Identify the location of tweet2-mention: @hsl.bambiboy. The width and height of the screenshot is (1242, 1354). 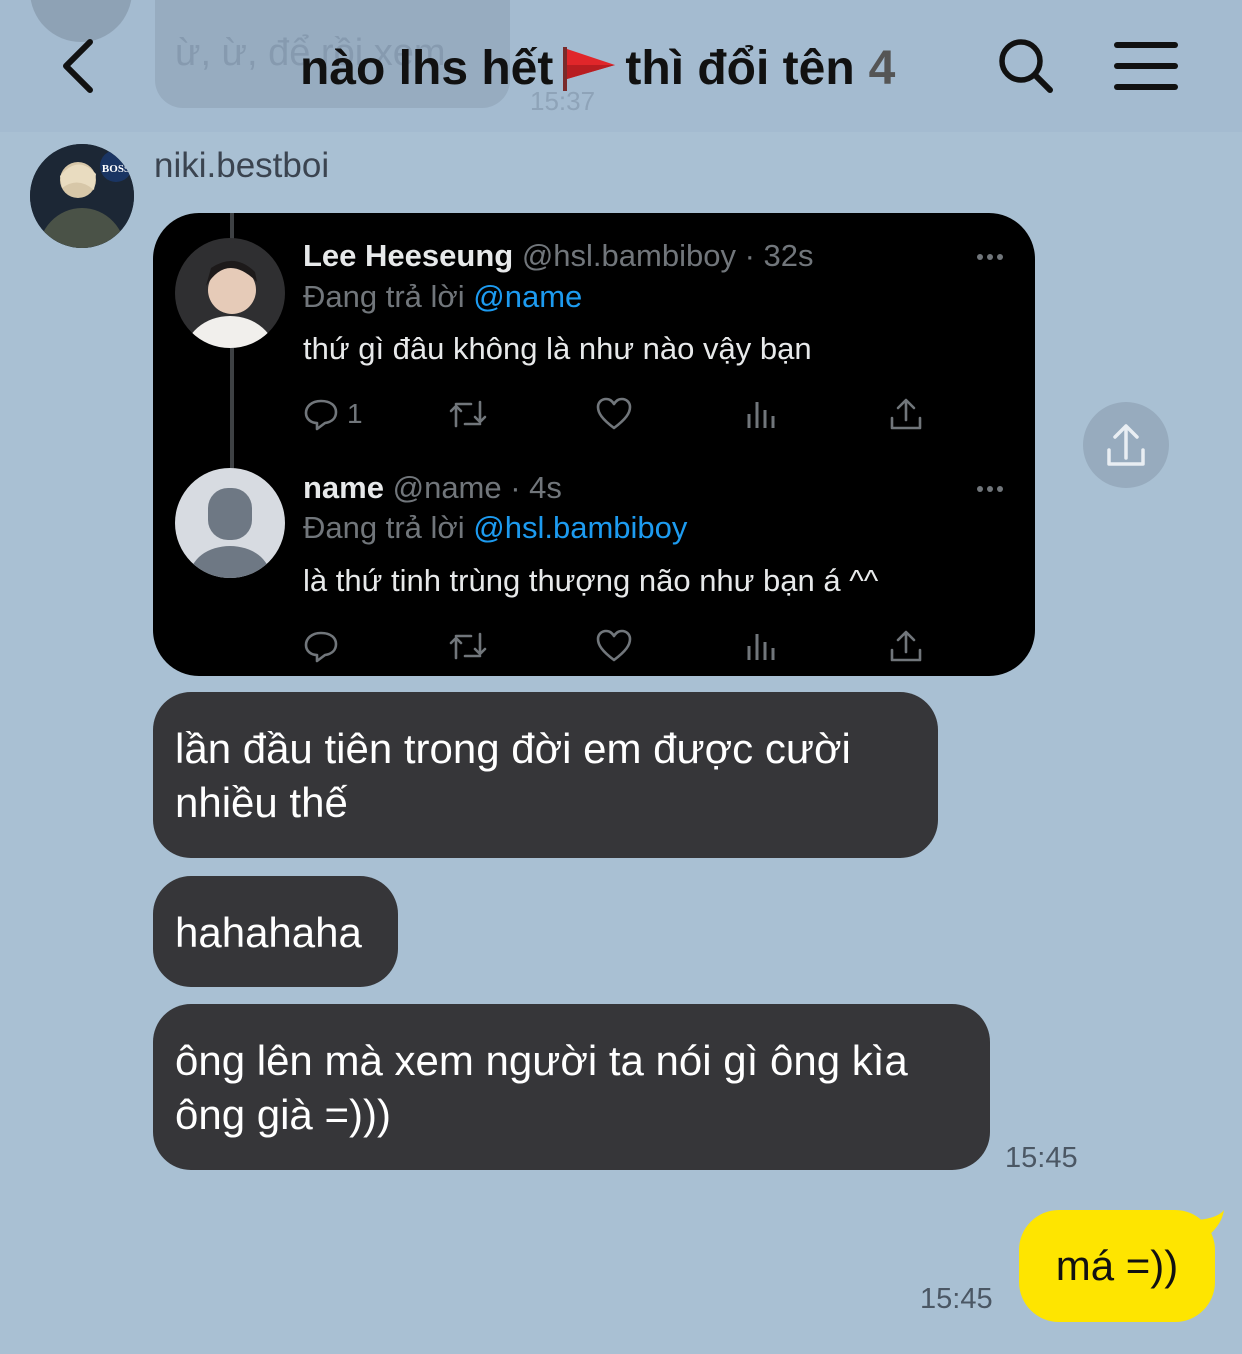
(580, 527).